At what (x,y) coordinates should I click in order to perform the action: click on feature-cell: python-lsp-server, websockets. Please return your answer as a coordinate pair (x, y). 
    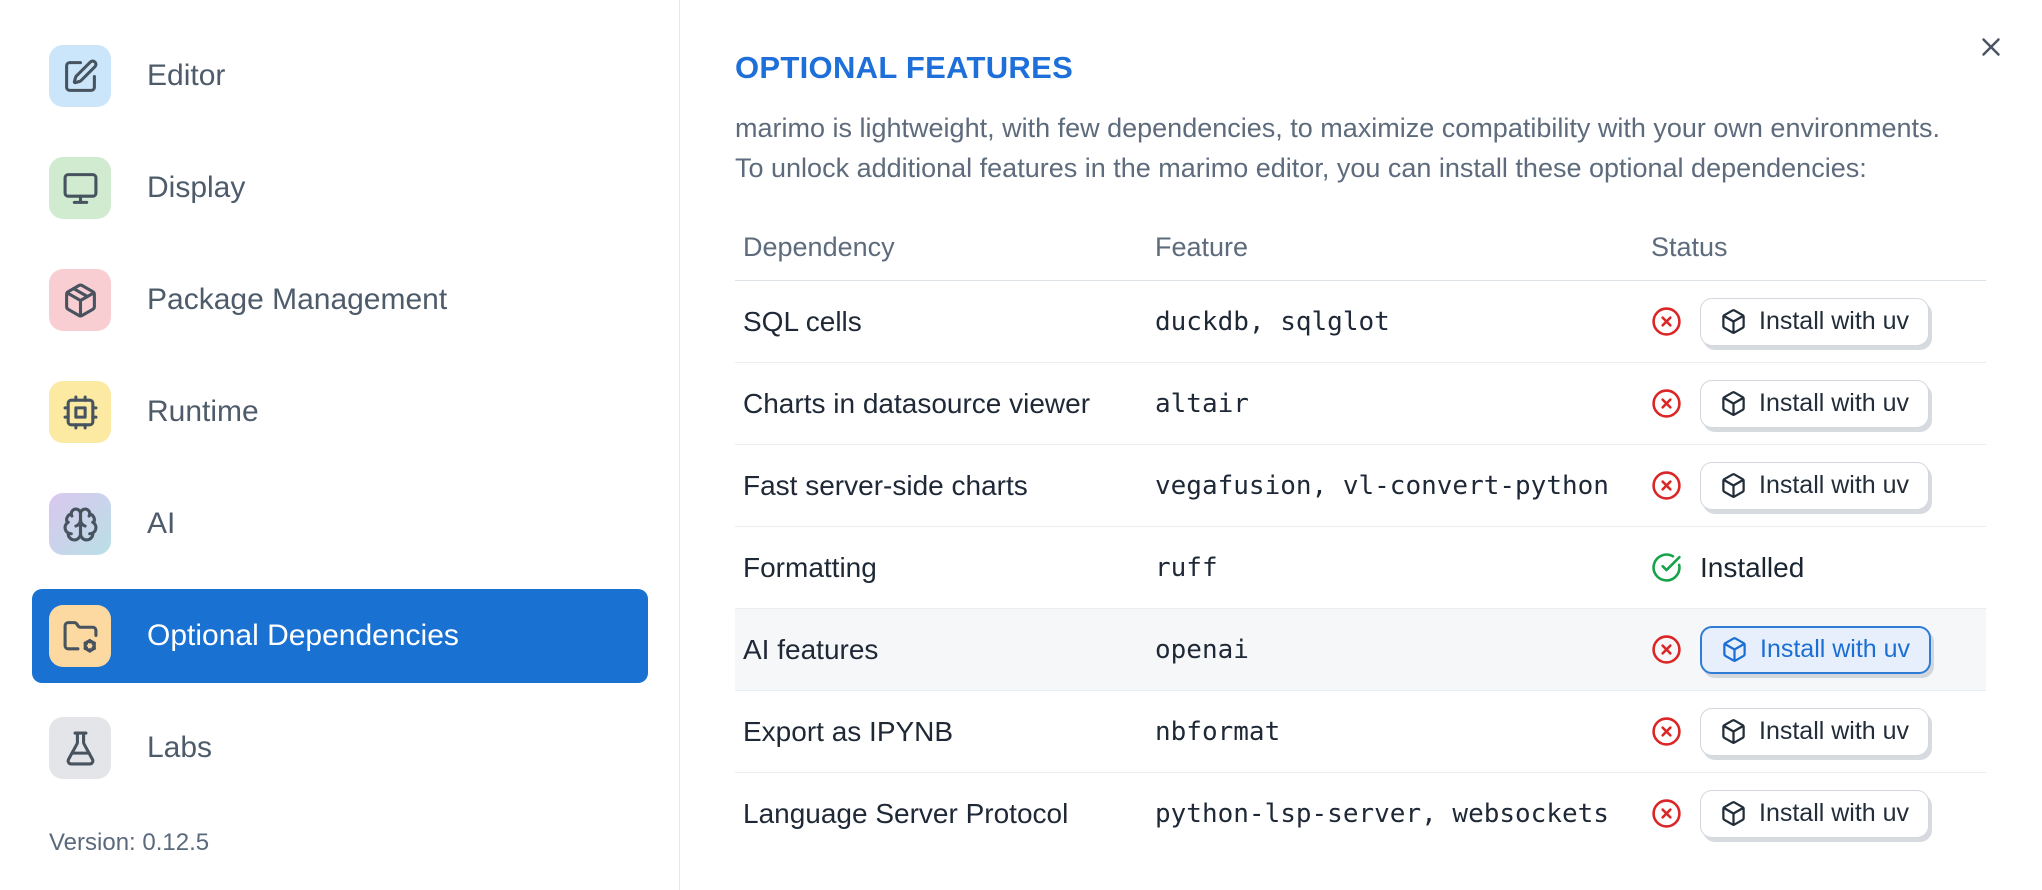
    Looking at the image, I should click on (1382, 813).